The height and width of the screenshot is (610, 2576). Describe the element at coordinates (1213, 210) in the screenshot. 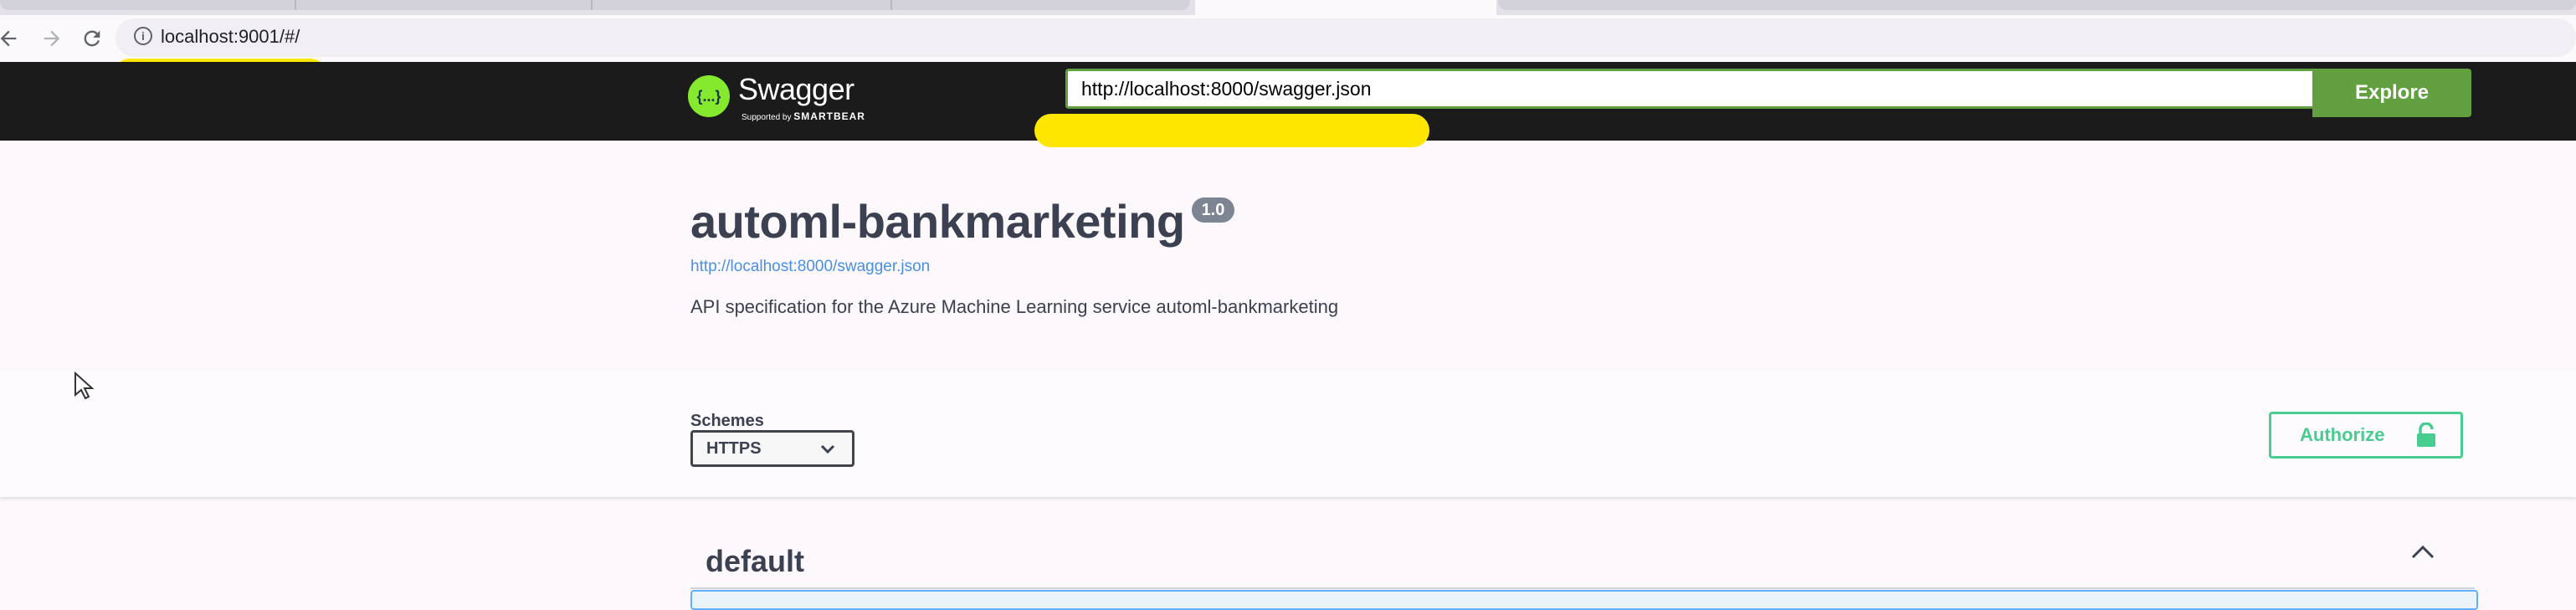

I see `version-badge: 1.0` at that location.